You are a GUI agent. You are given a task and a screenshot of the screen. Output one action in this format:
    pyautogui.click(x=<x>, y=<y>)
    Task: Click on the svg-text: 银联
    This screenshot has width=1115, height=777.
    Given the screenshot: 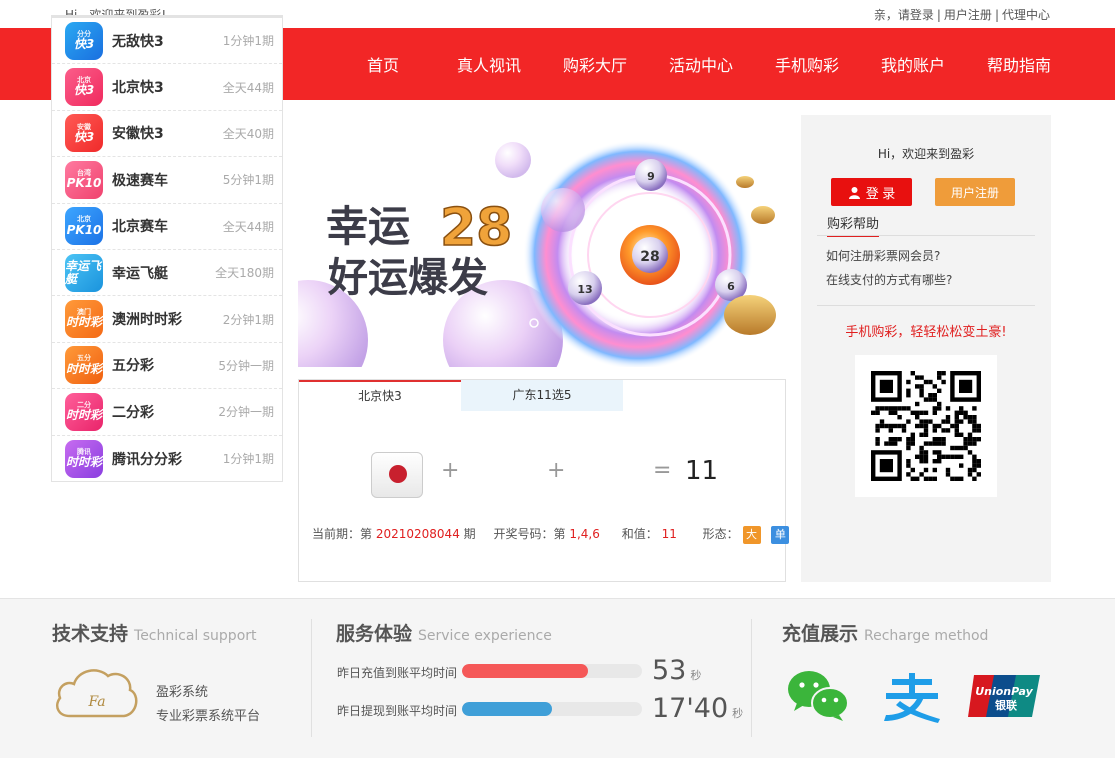 What is the action you would take?
    pyautogui.click(x=1006, y=705)
    